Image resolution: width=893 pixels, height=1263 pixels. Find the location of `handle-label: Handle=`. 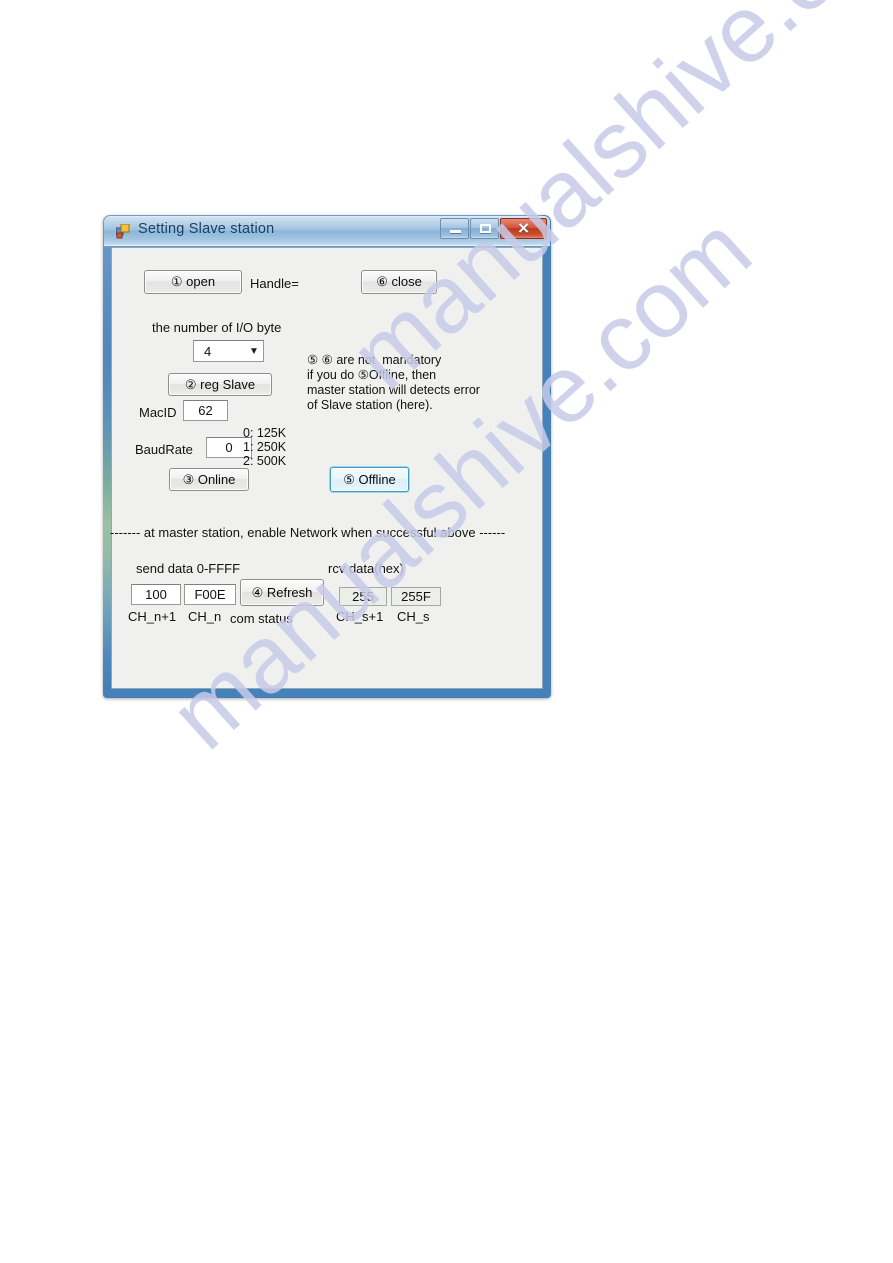

handle-label: Handle= is located at coordinates (274, 283).